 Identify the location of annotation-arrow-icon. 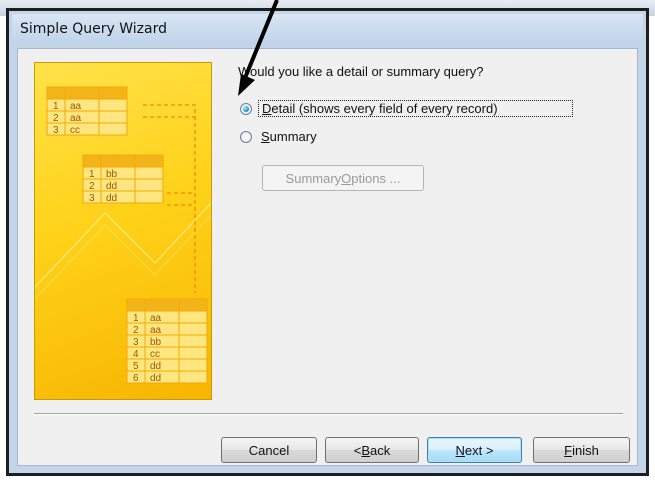
(258, 48).